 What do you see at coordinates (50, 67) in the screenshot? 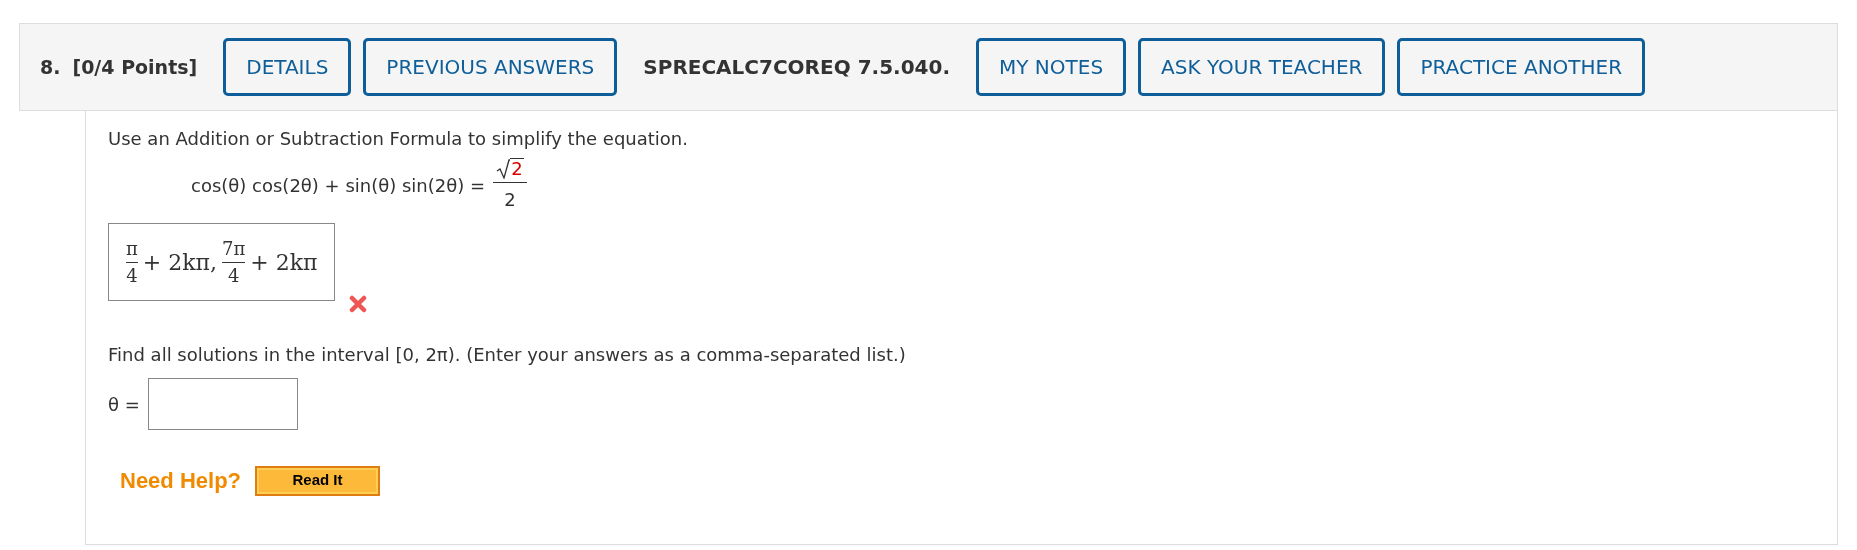
I see `question-number: 8.` at bounding box center [50, 67].